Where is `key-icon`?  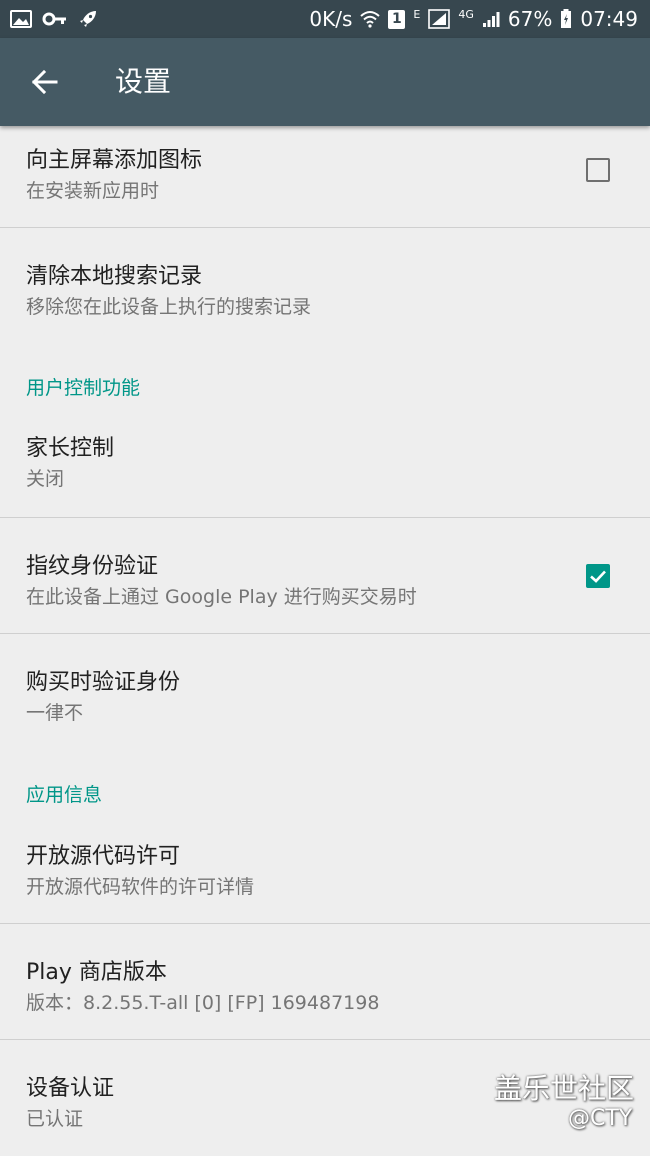 key-icon is located at coordinates (55, 19).